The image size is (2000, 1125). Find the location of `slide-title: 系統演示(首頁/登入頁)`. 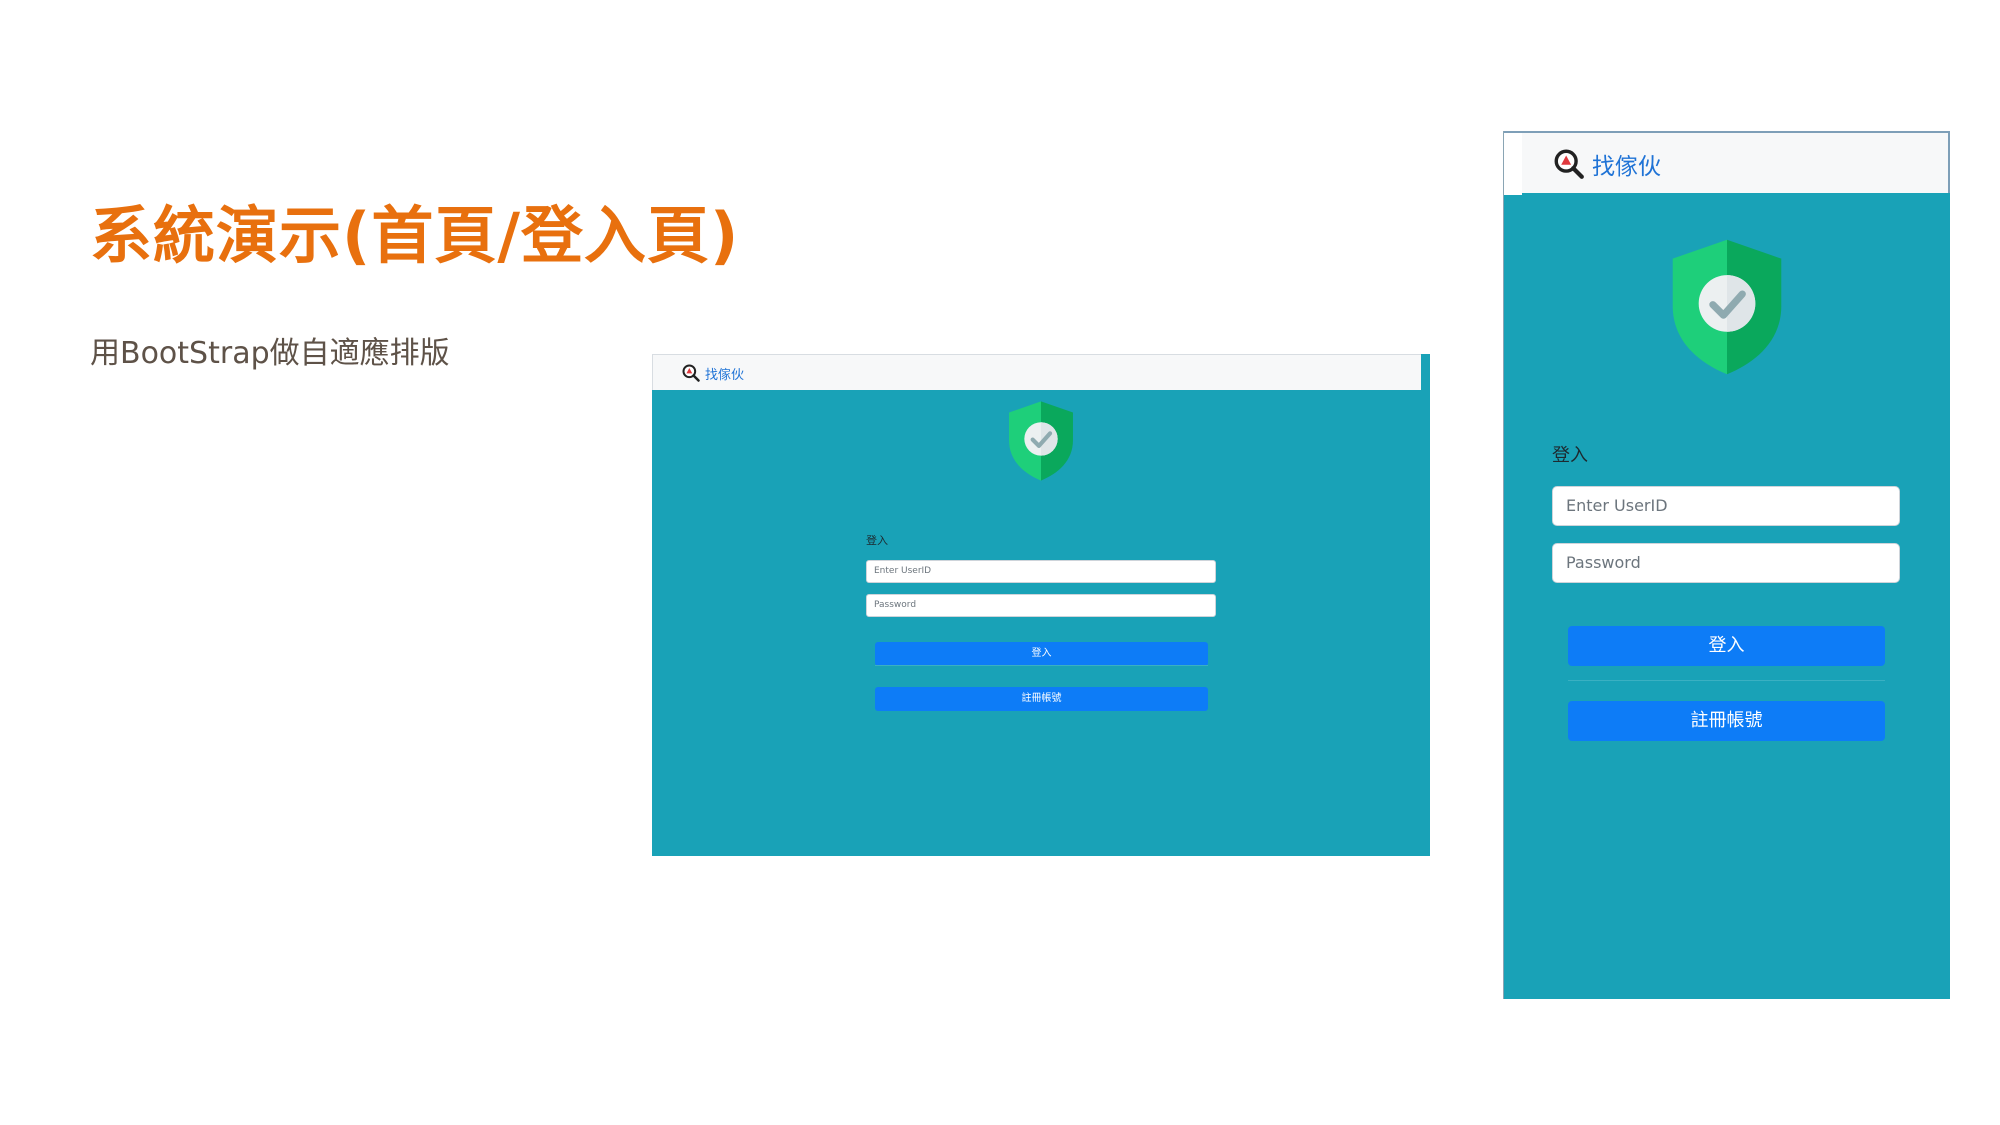

slide-title: 系統演示(首頁/登入頁) is located at coordinates (415, 235).